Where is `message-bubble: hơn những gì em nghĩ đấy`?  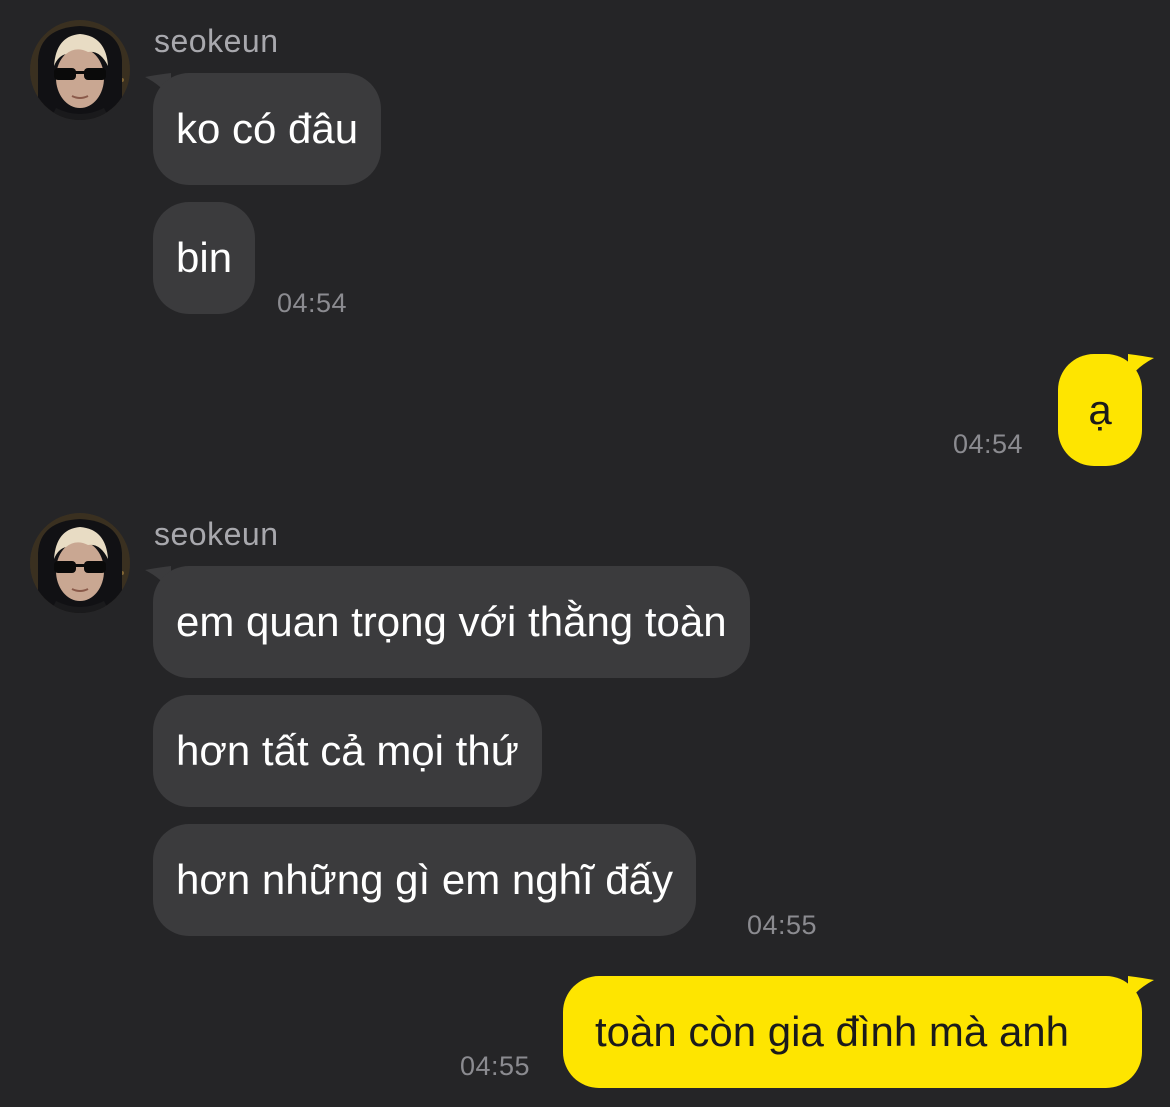
message-bubble: hơn những gì em nghĩ đấy is located at coordinates (424, 880).